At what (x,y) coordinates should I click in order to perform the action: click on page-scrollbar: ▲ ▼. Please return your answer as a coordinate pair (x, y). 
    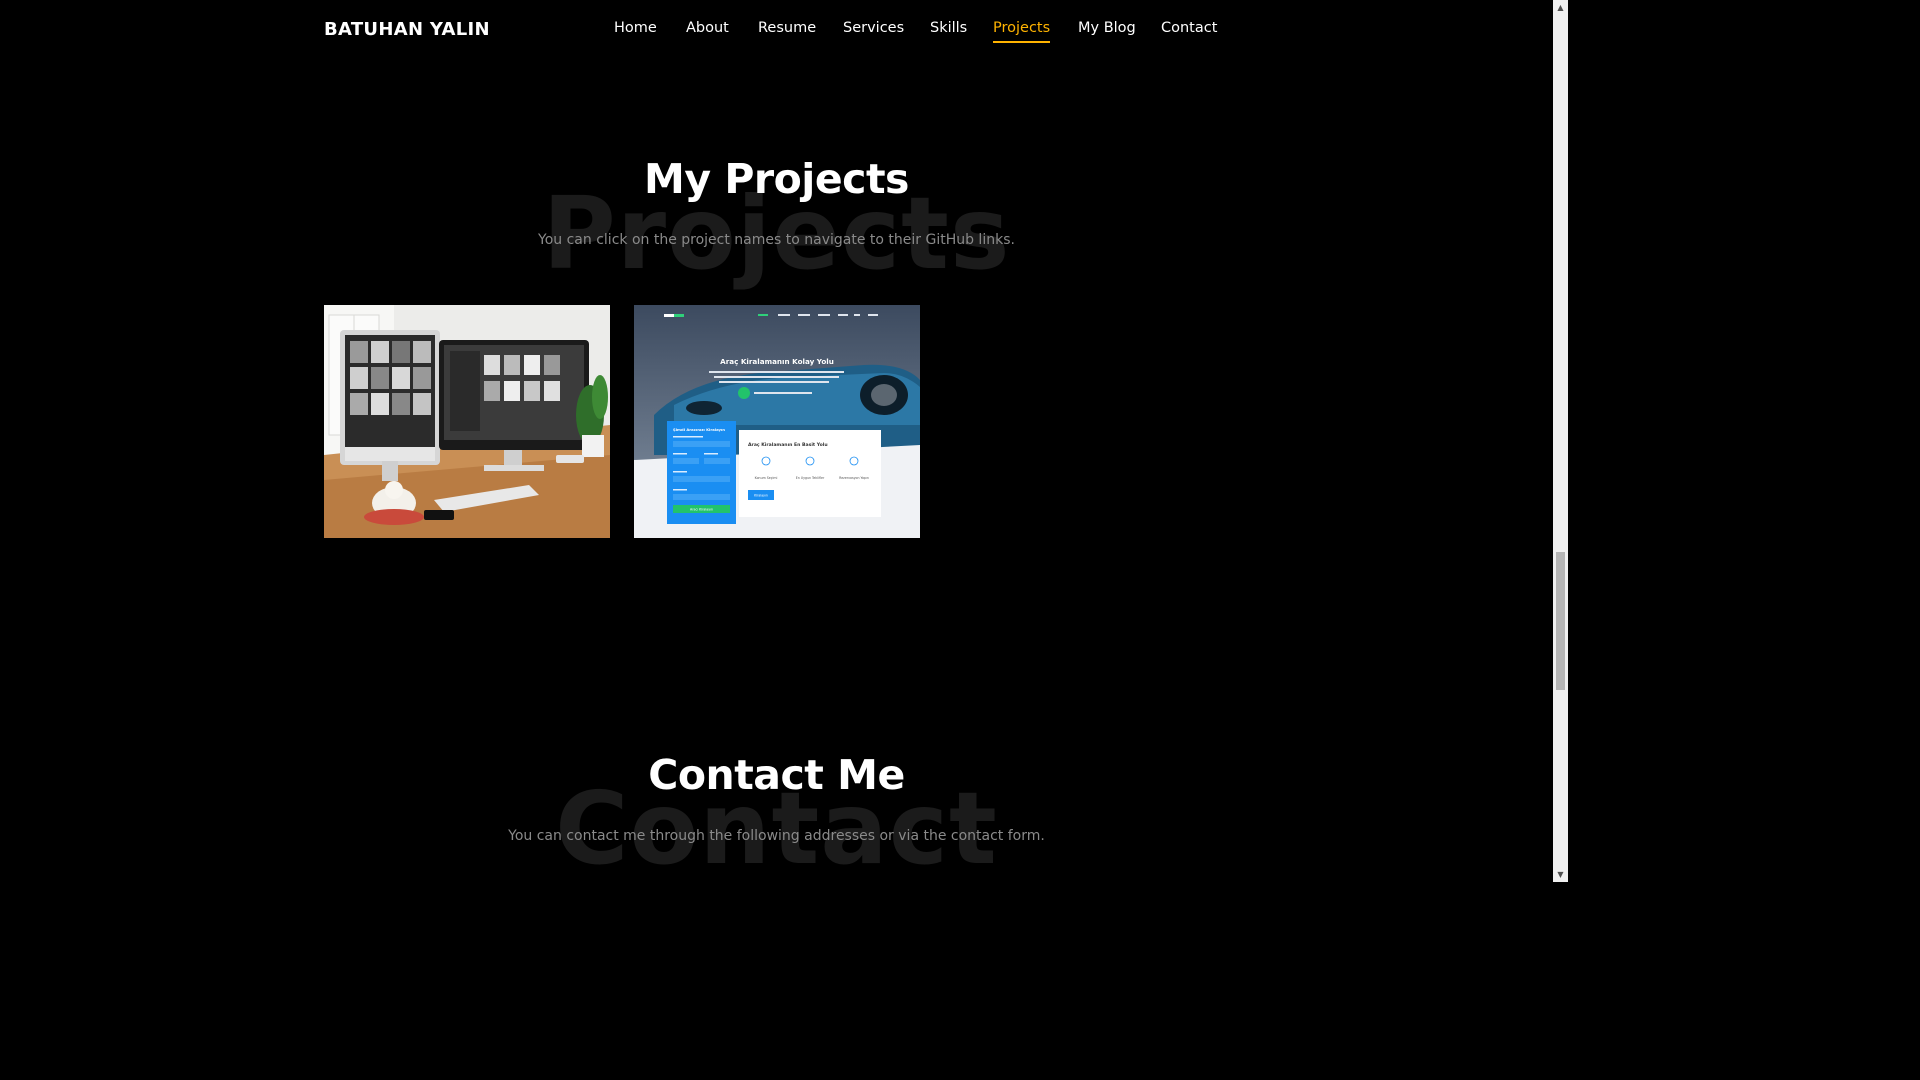
    Looking at the image, I should click on (1560, 441).